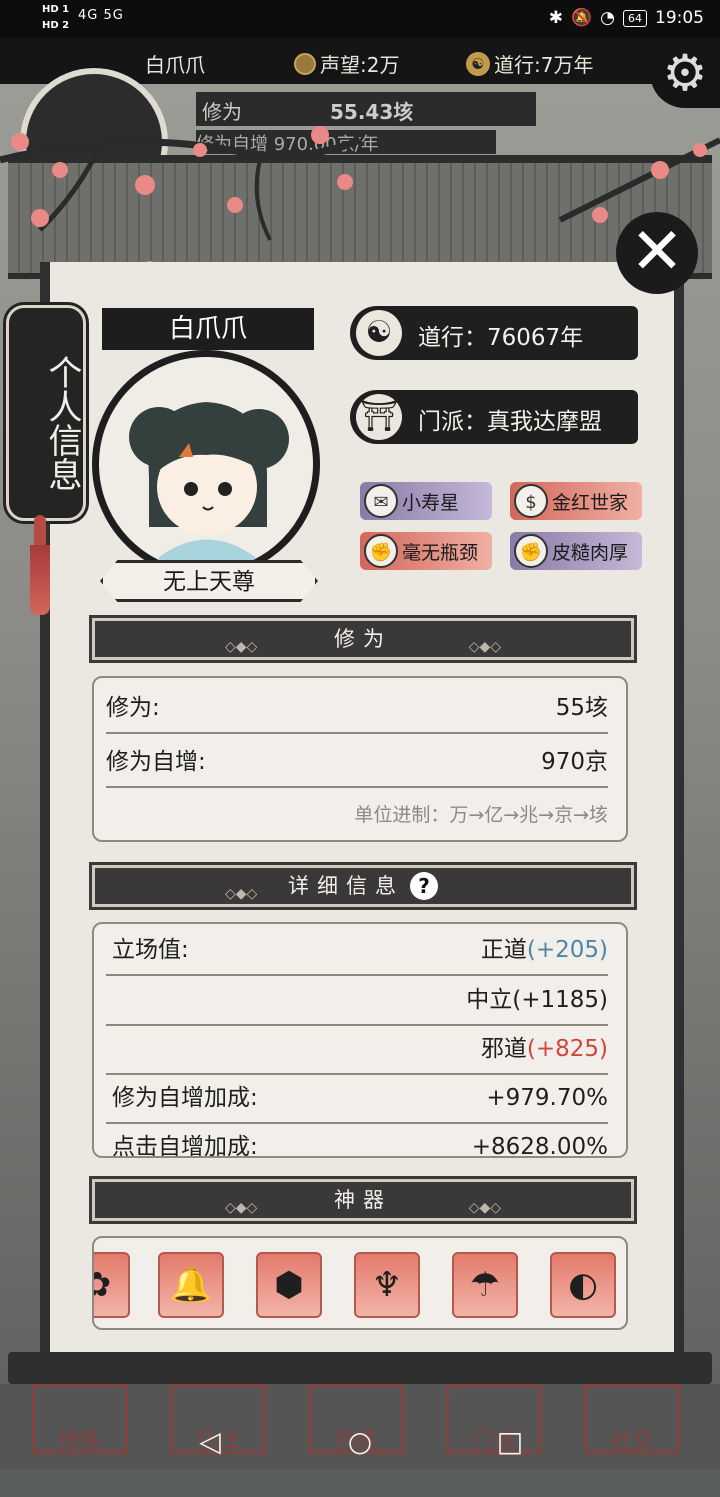 The width and height of the screenshot is (720, 1497). I want to click on home-icon: ○, so click(360, 1442).